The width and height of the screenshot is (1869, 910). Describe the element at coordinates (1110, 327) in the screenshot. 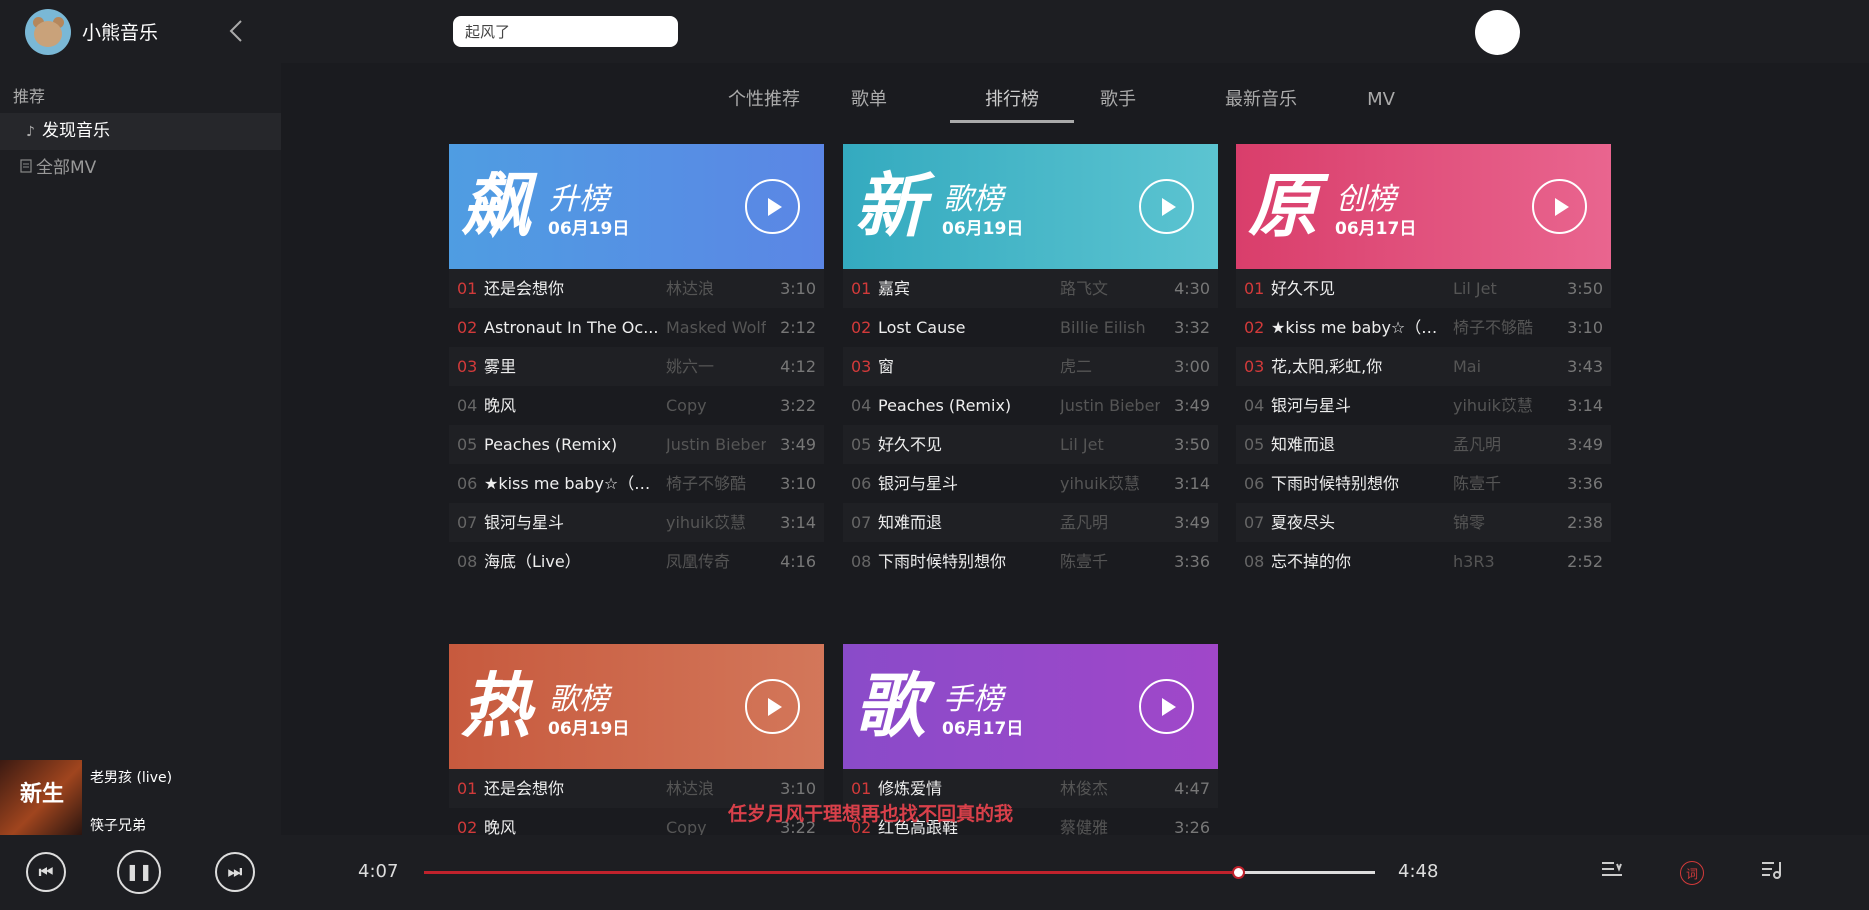

I see `song-artist: Billie Eilish` at that location.